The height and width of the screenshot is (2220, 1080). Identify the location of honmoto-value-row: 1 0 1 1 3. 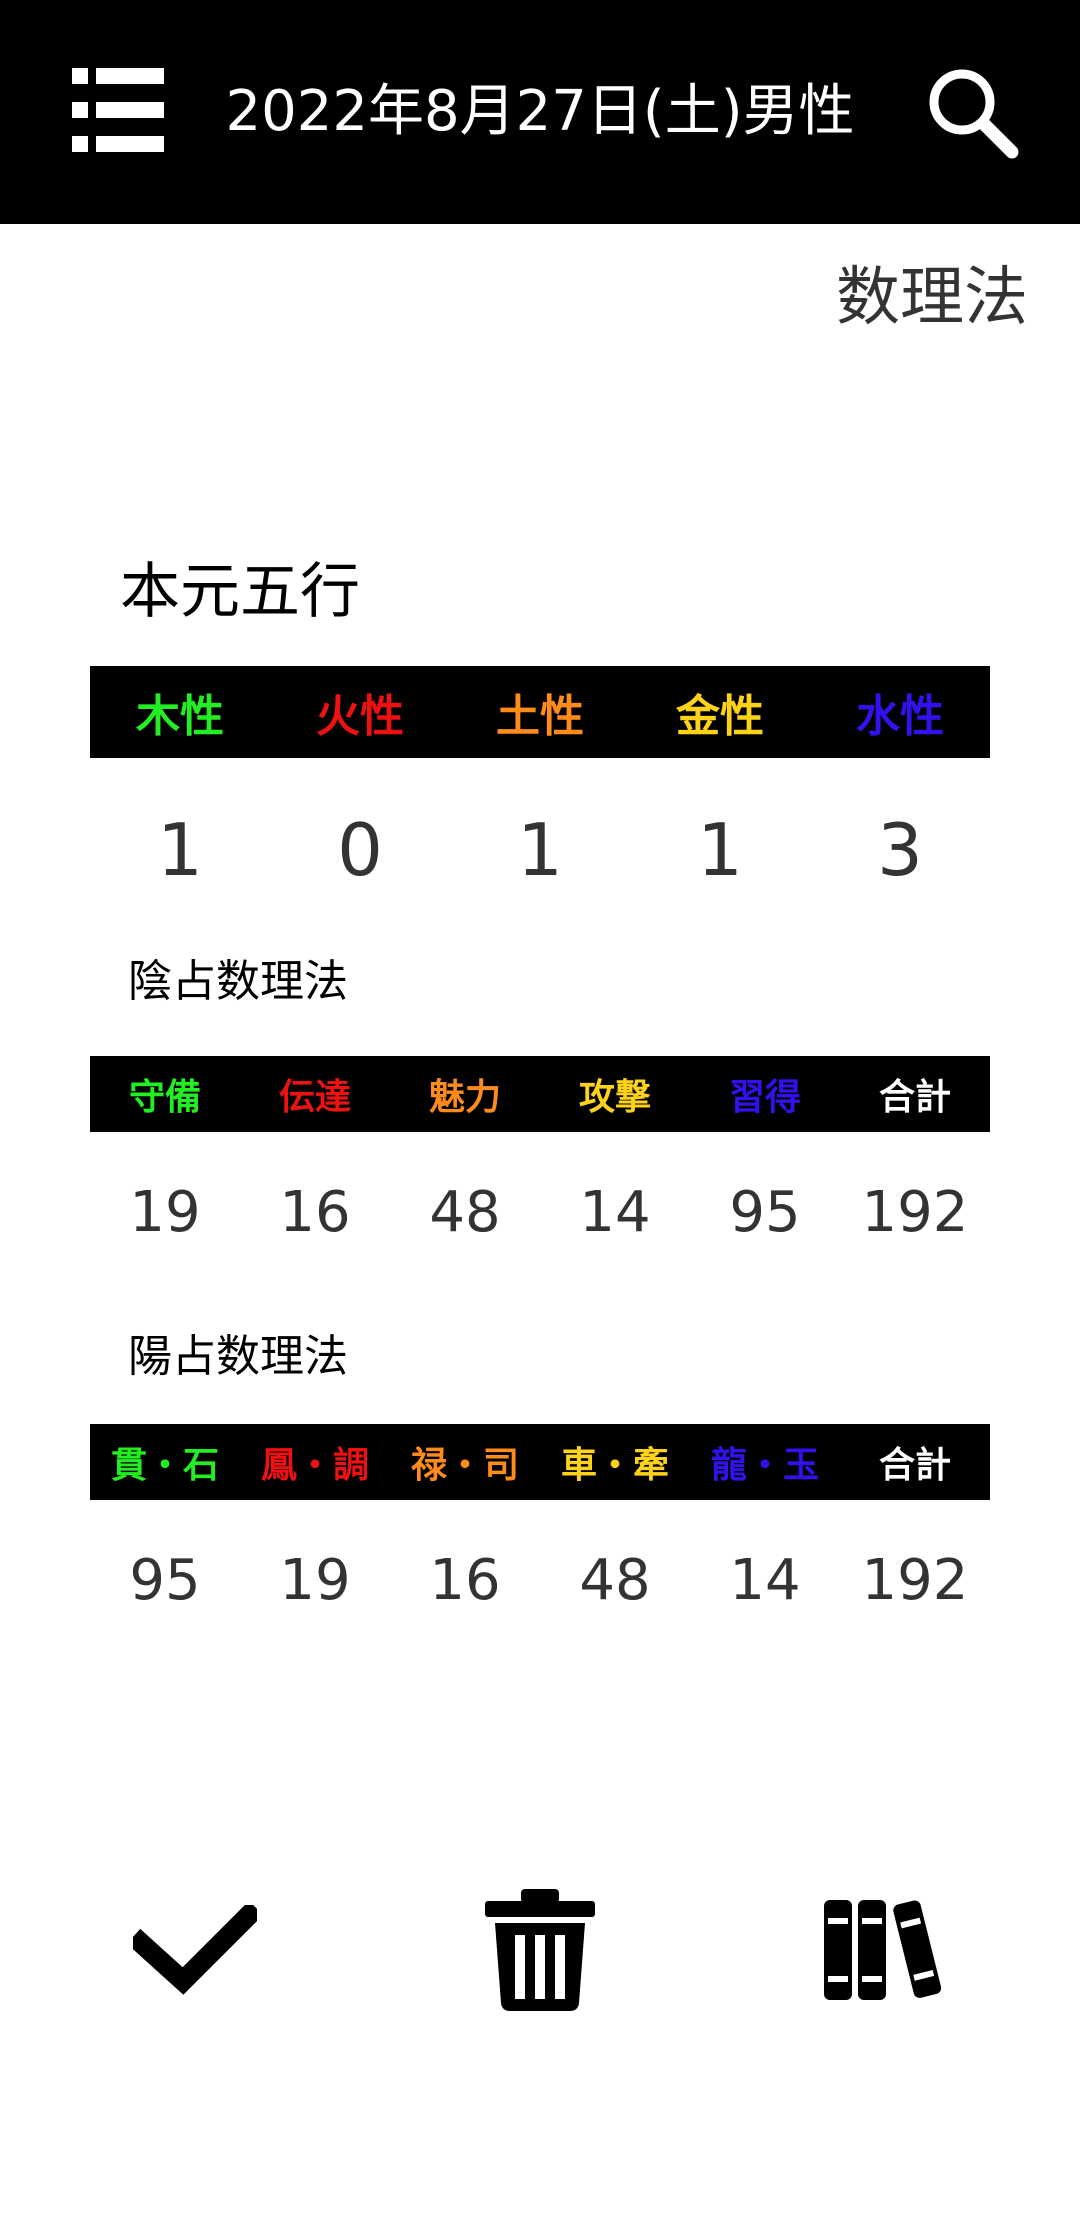
(540, 850).